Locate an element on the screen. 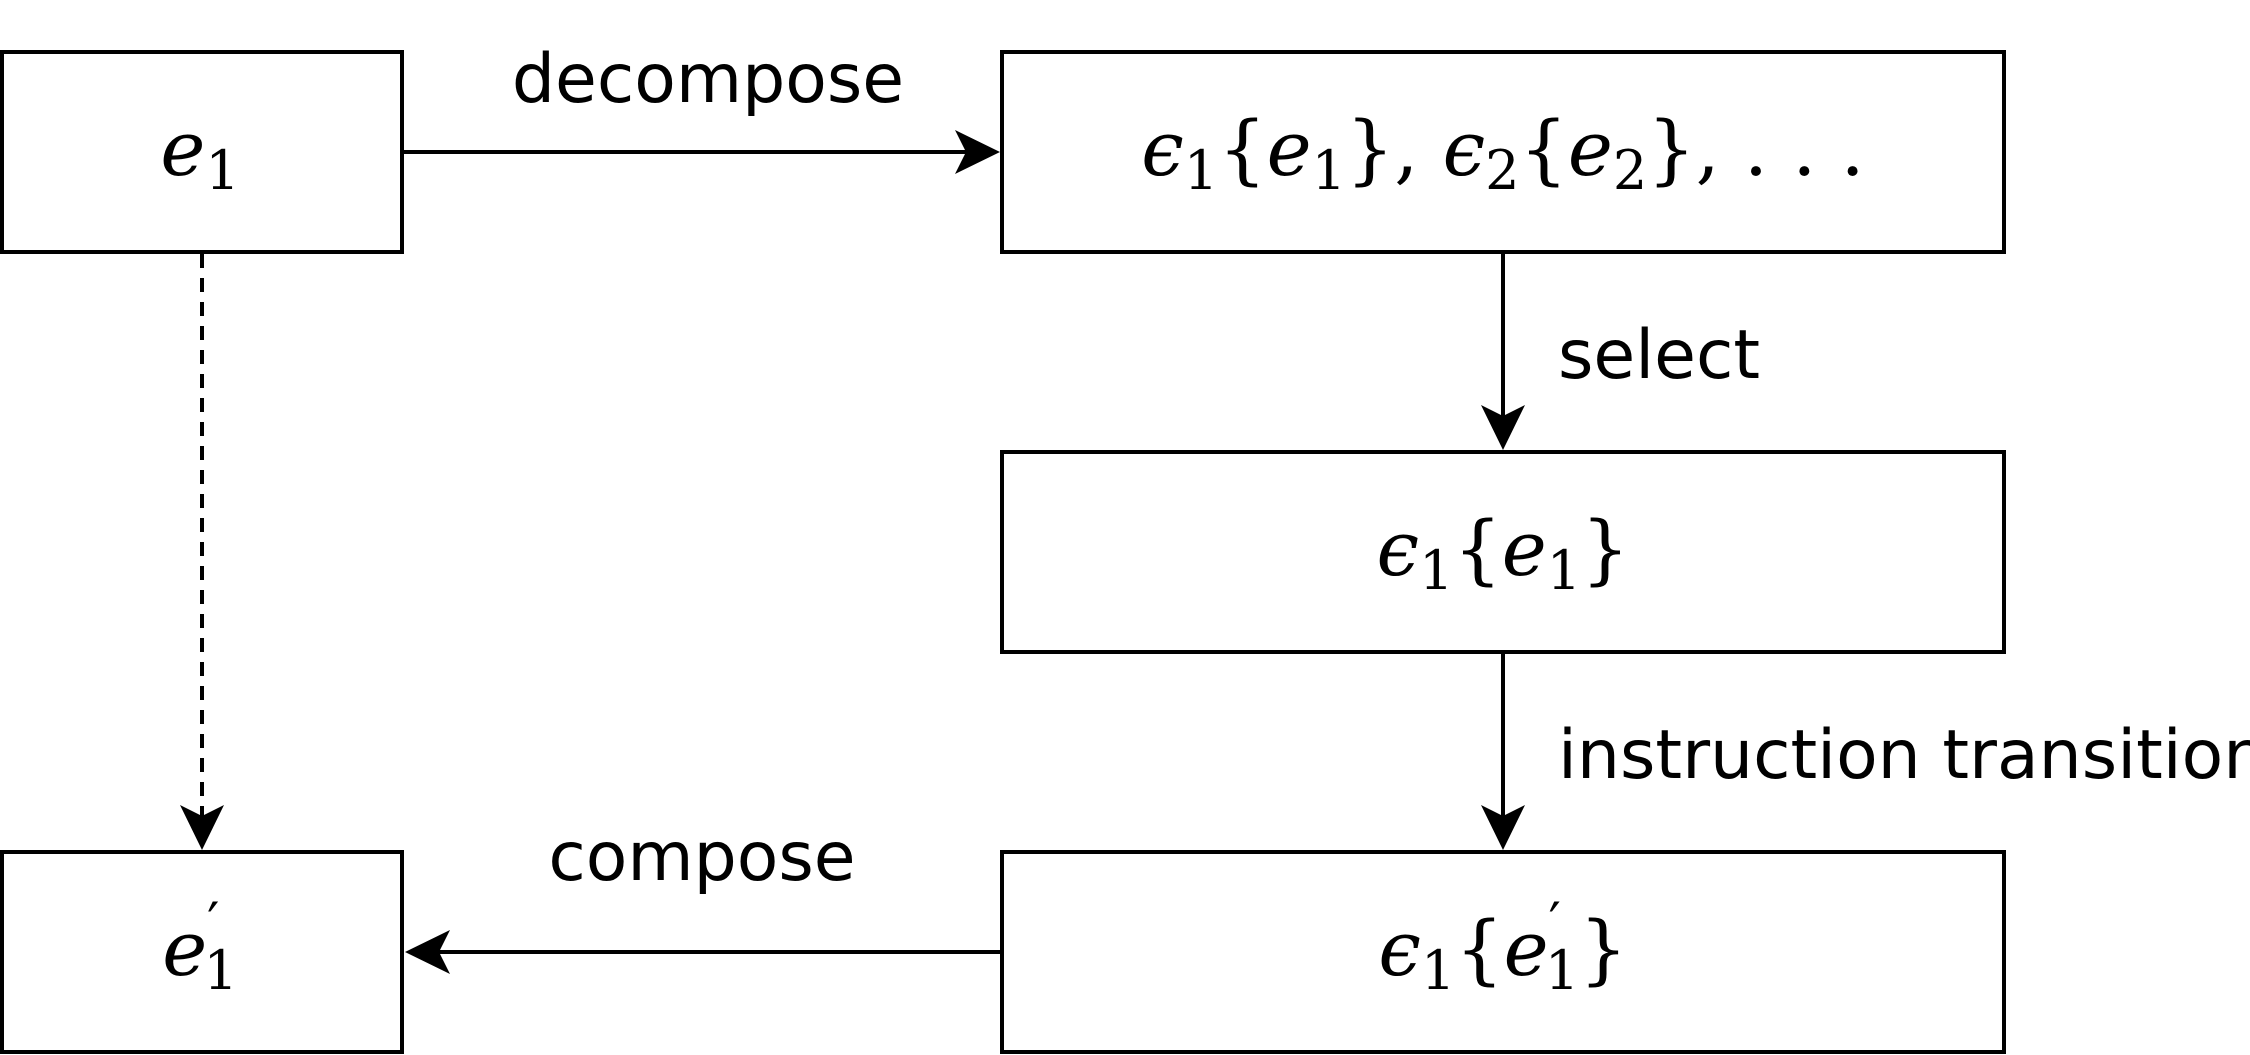  edge-instruction-transition: instruction transition is located at coordinates (1865, 752).